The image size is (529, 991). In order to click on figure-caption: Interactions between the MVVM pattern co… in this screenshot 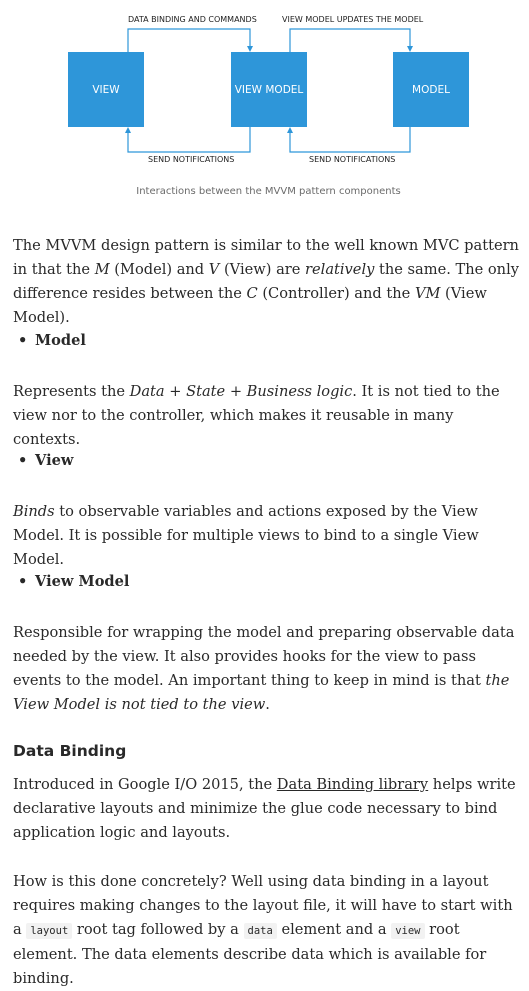, I will do `click(268, 191)`.